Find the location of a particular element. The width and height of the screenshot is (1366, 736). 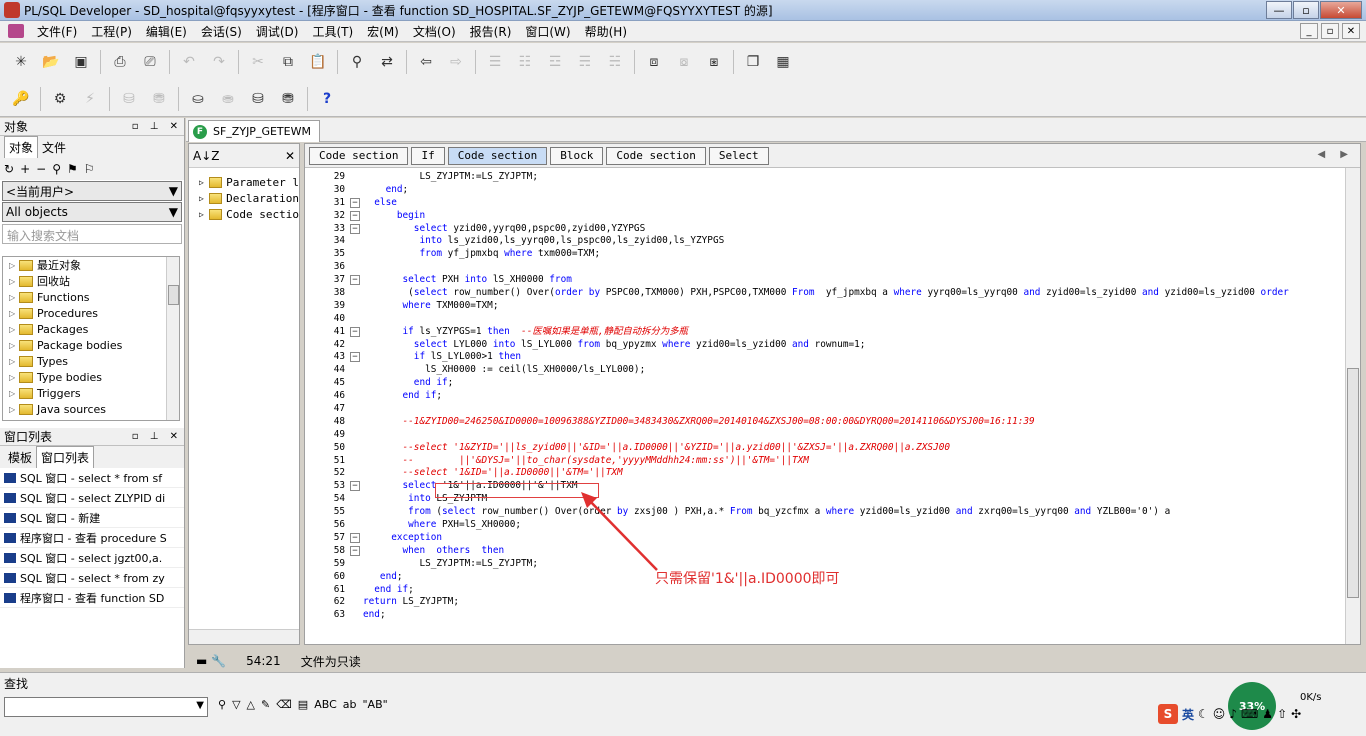

tree-item: ▷ Package bodies is located at coordinates (91, 345).